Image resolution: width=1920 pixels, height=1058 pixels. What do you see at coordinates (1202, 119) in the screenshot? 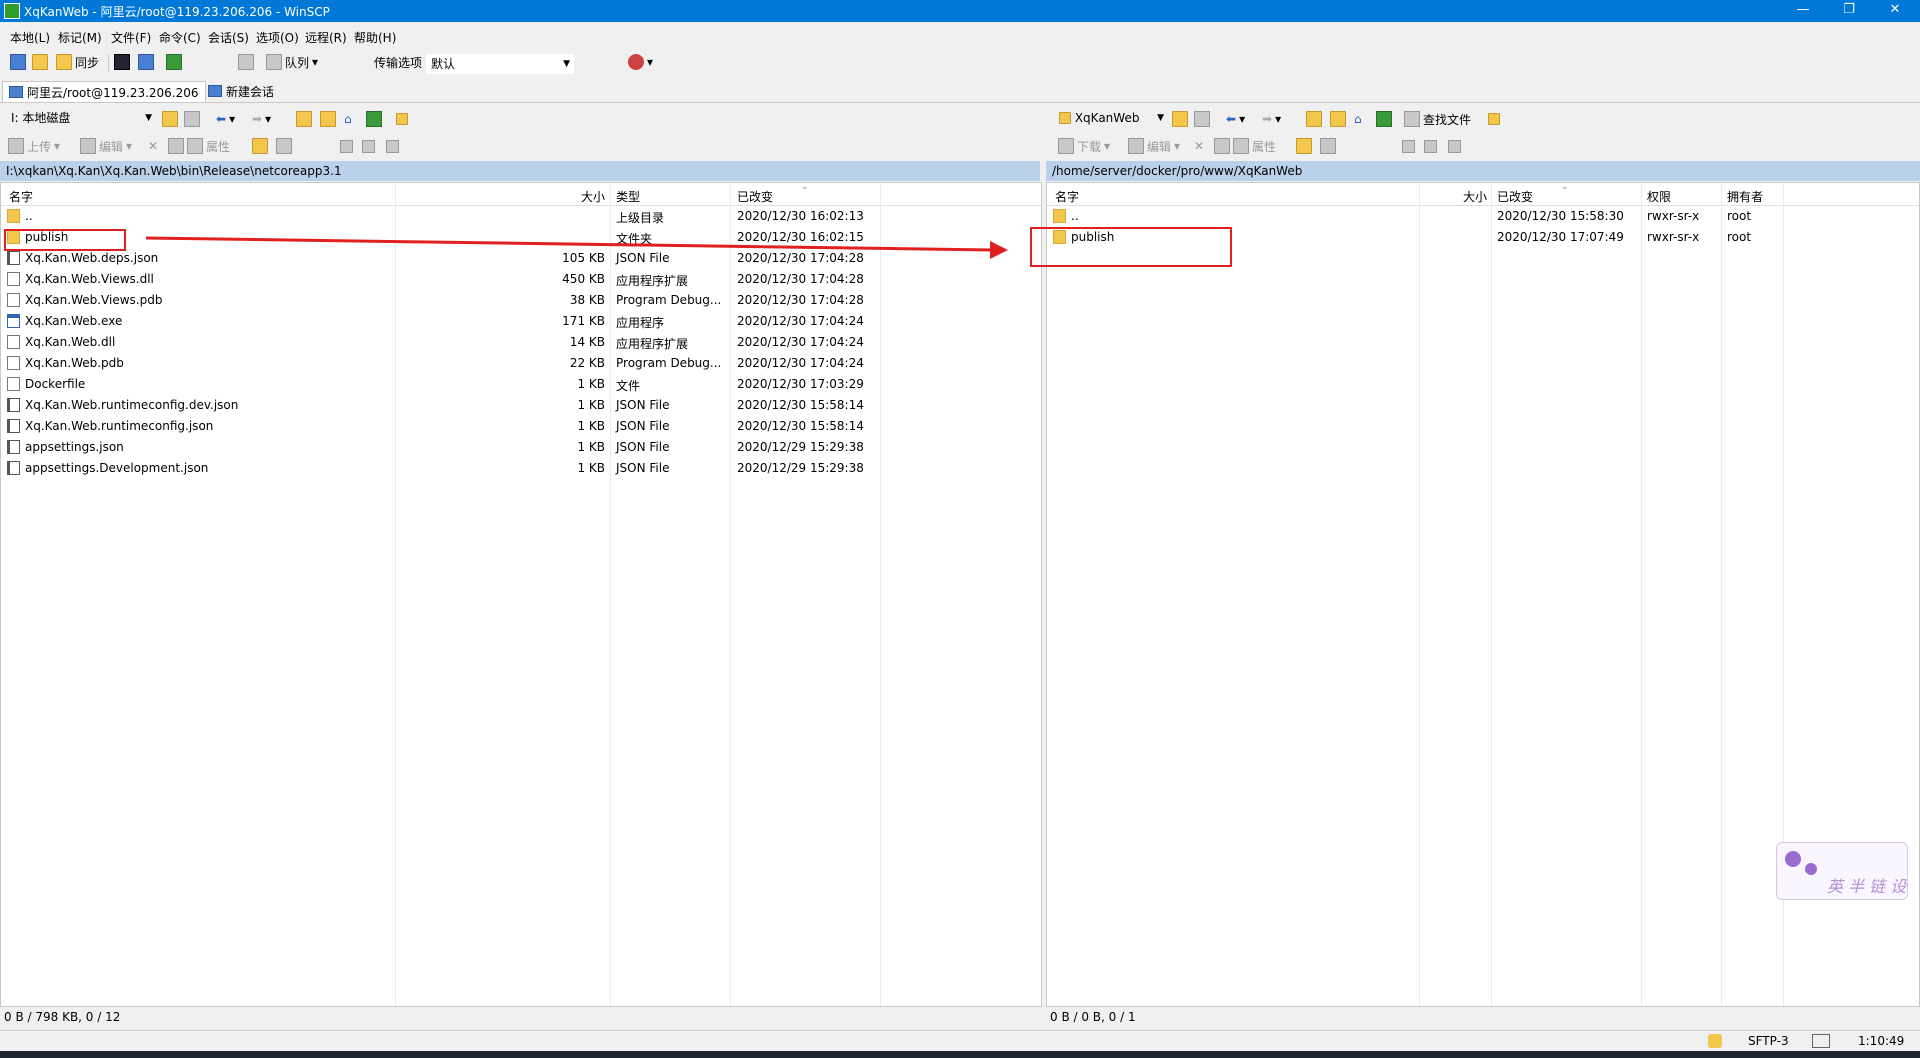
I see `remote-filter-button` at bounding box center [1202, 119].